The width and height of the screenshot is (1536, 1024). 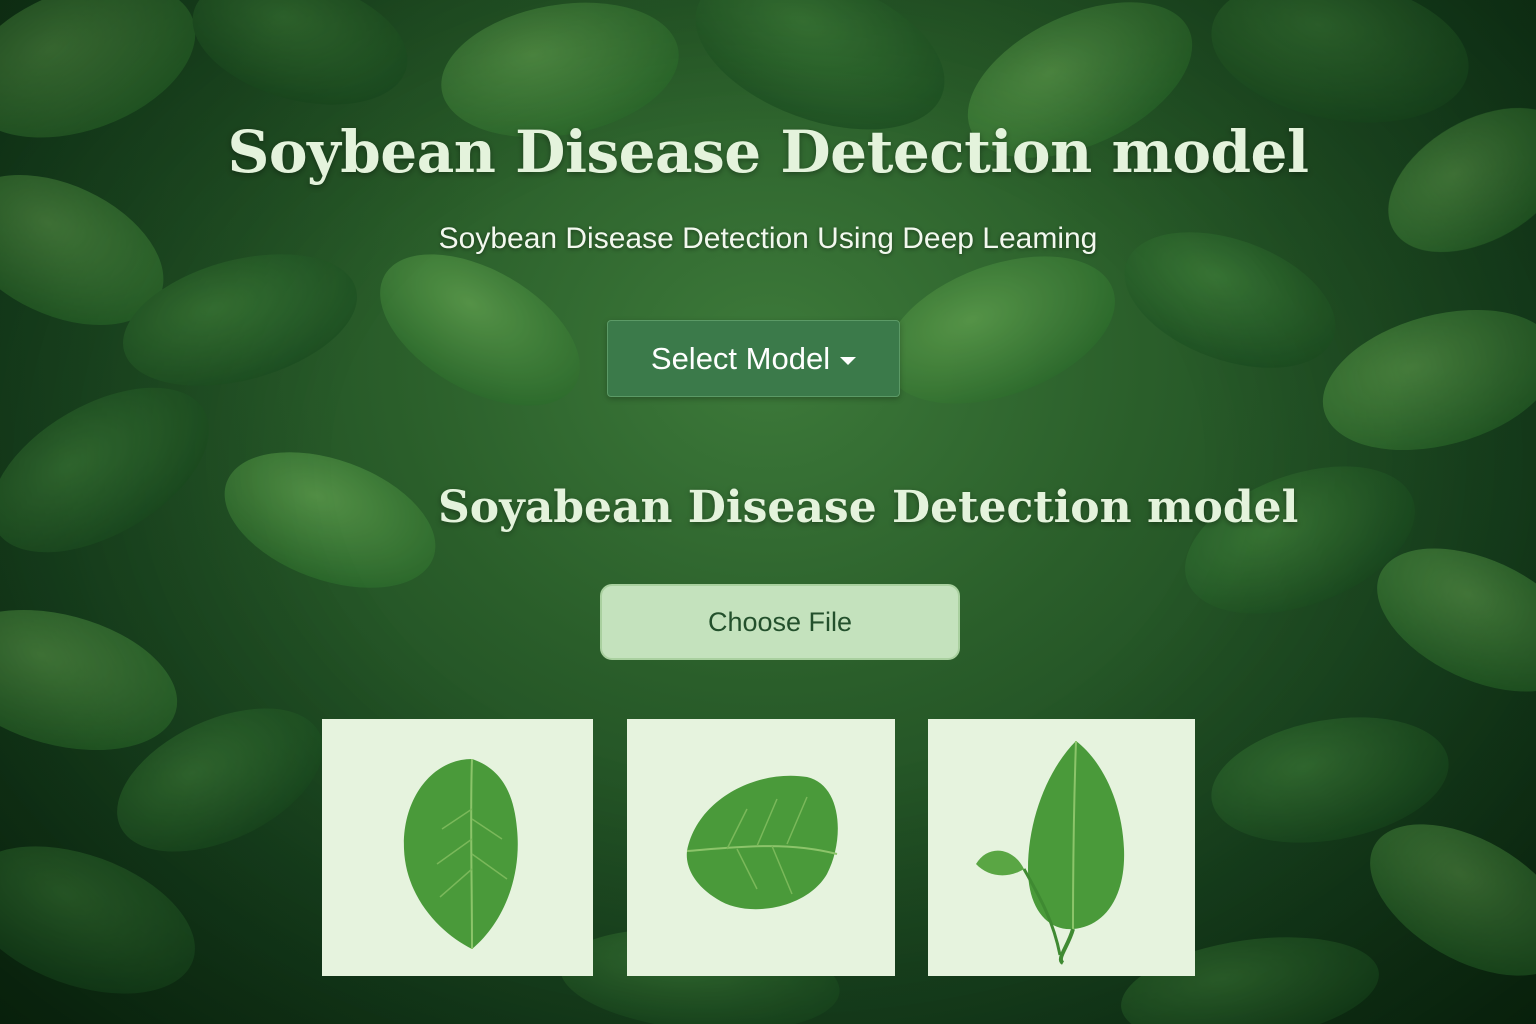 I want to click on choose-file-label: Choose File, so click(x=780, y=621).